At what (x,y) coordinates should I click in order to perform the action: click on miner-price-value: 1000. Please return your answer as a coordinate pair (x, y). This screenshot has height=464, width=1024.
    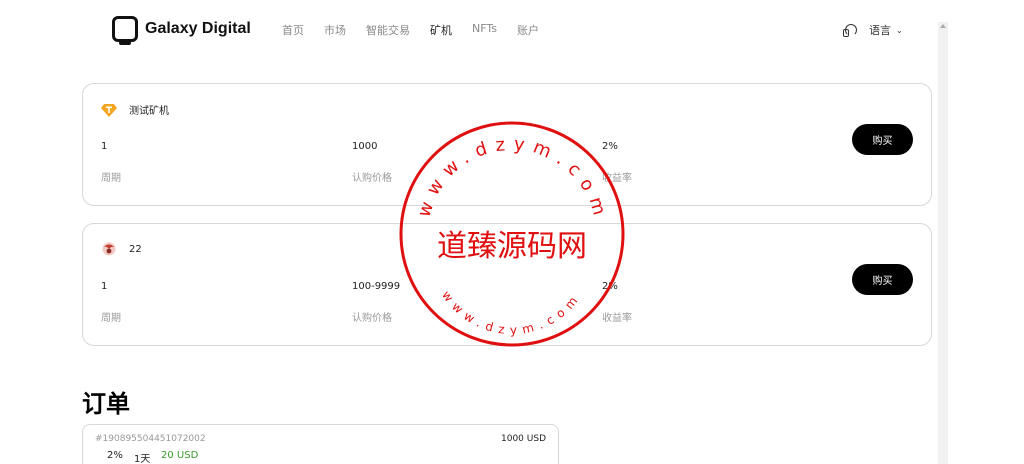
    Looking at the image, I should click on (365, 146).